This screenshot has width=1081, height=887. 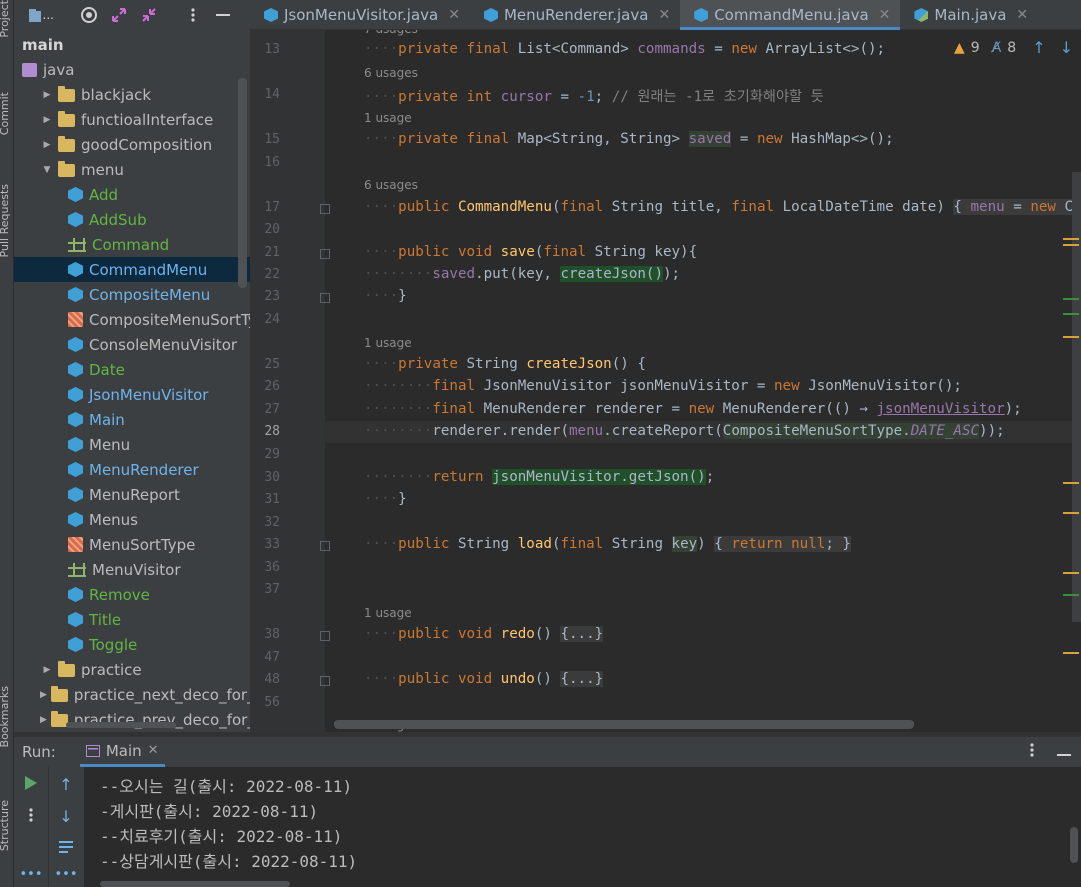 What do you see at coordinates (66, 848) in the screenshot?
I see `soft-wrap-button` at bounding box center [66, 848].